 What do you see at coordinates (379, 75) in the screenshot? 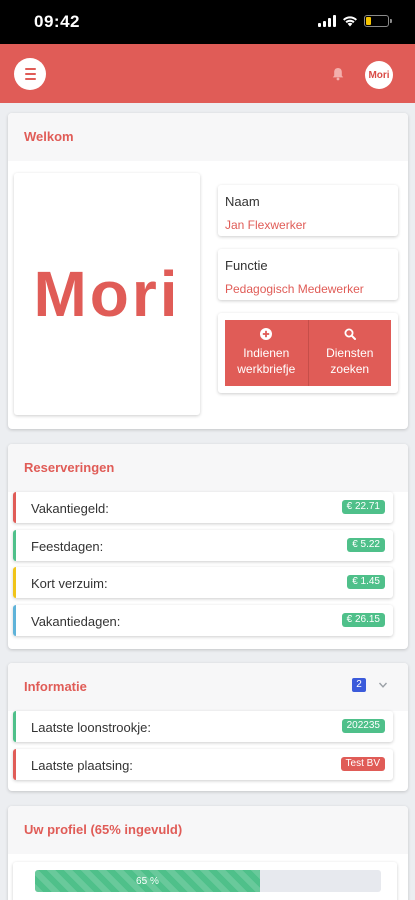
I see `avatar: Mori` at bounding box center [379, 75].